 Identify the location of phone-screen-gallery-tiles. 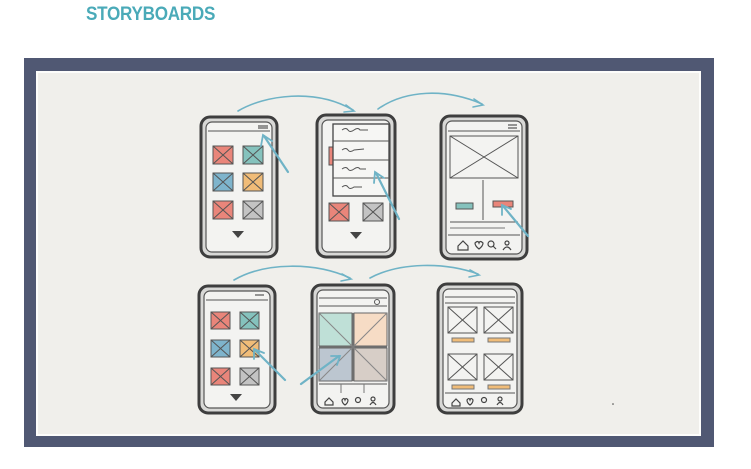
(353, 349).